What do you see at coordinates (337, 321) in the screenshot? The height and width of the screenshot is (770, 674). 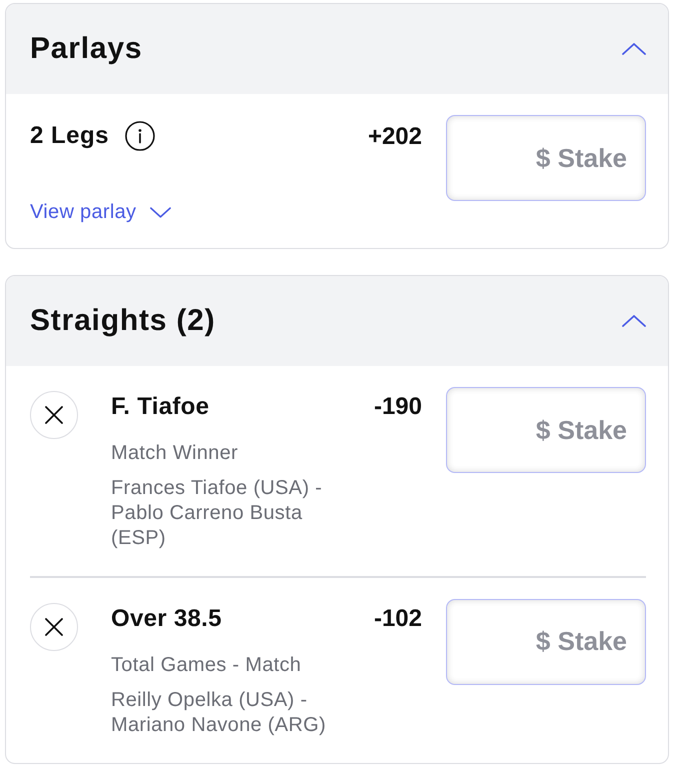 I see `section-header: Straights (2)` at bounding box center [337, 321].